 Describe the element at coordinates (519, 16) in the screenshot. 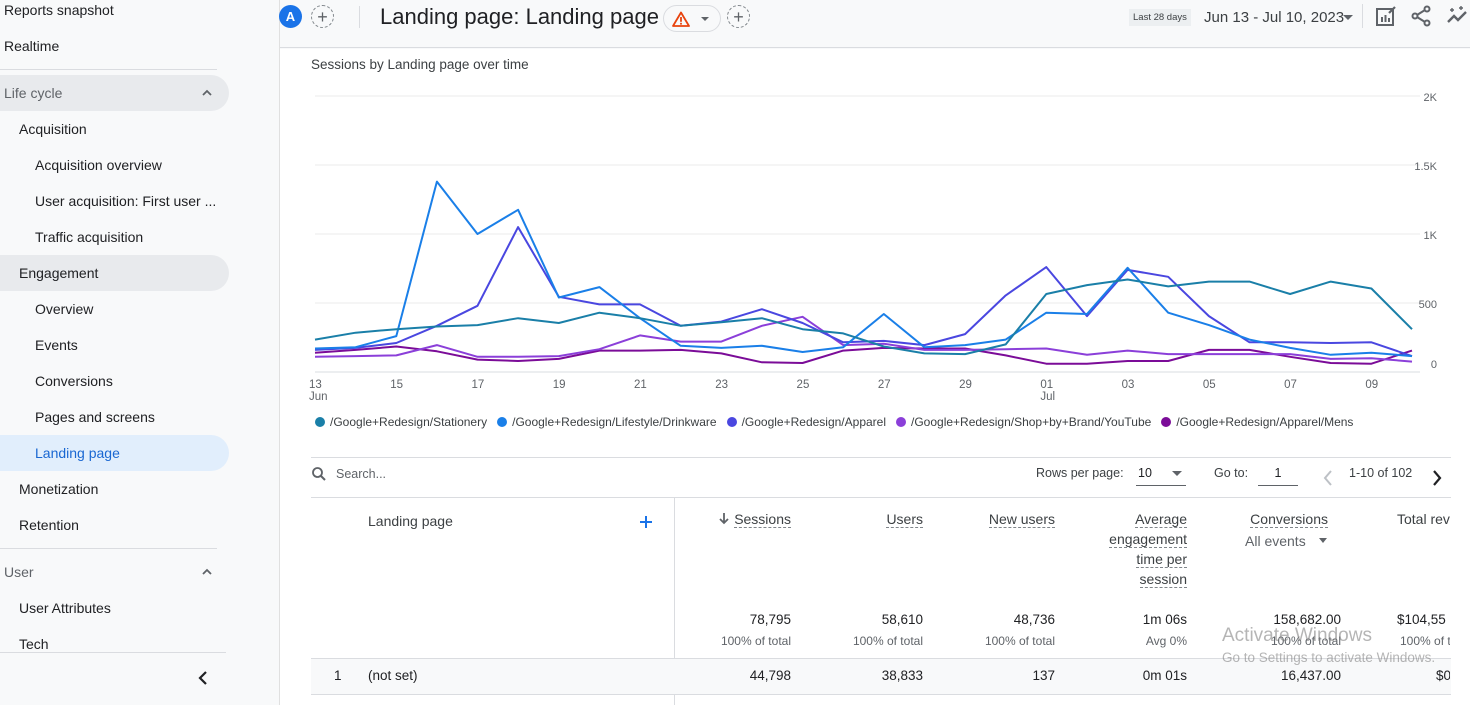

I see `page-title: Landing page` at that location.